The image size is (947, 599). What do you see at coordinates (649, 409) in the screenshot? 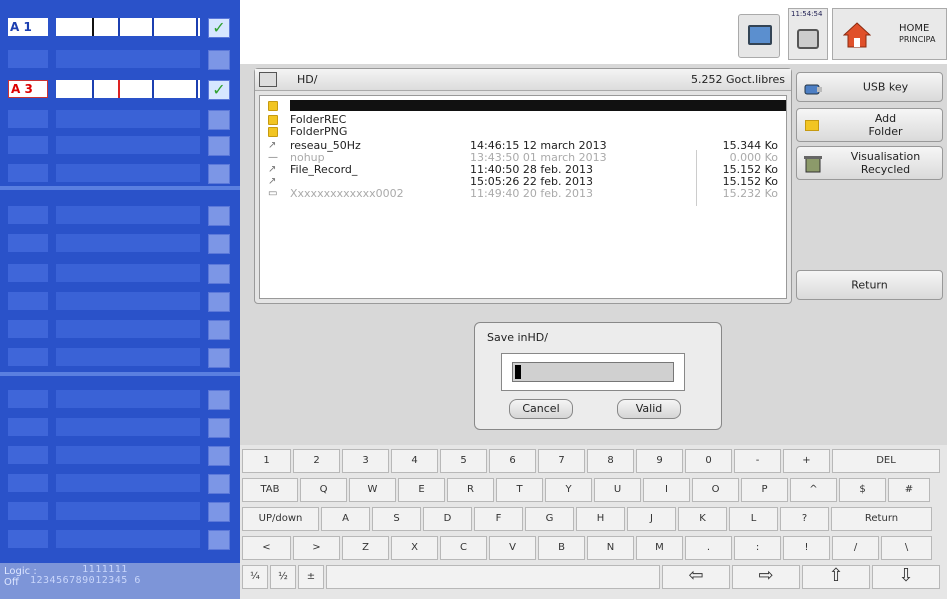
I see `valid-button: Valid` at bounding box center [649, 409].